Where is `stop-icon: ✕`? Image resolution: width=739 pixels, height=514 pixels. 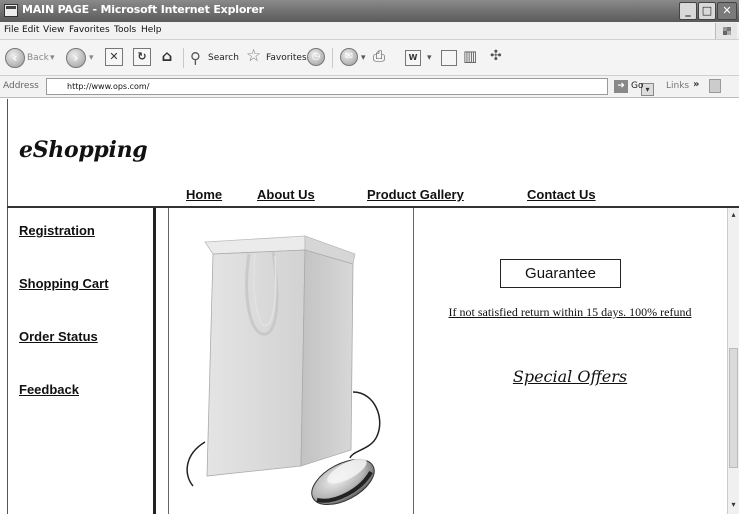 stop-icon: ✕ is located at coordinates (114, 57).